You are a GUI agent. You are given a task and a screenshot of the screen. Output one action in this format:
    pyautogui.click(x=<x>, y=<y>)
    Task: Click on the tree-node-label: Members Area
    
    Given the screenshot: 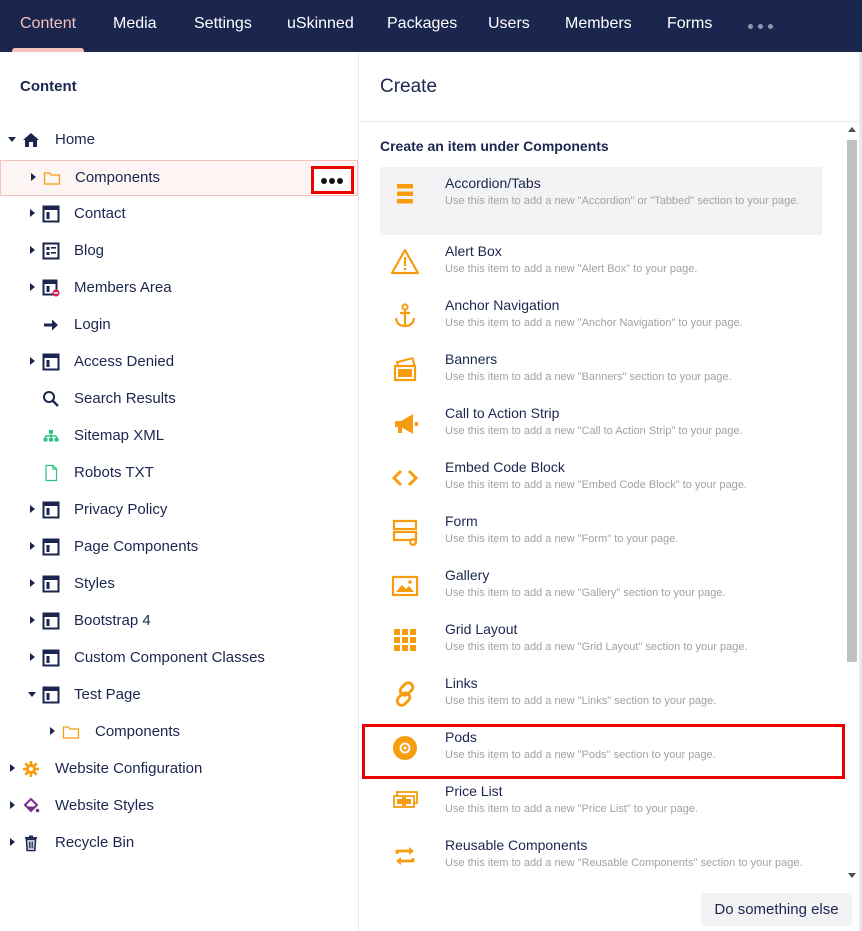 What is the action you would take?
    pyautogui.click(x=123, y=287)
    